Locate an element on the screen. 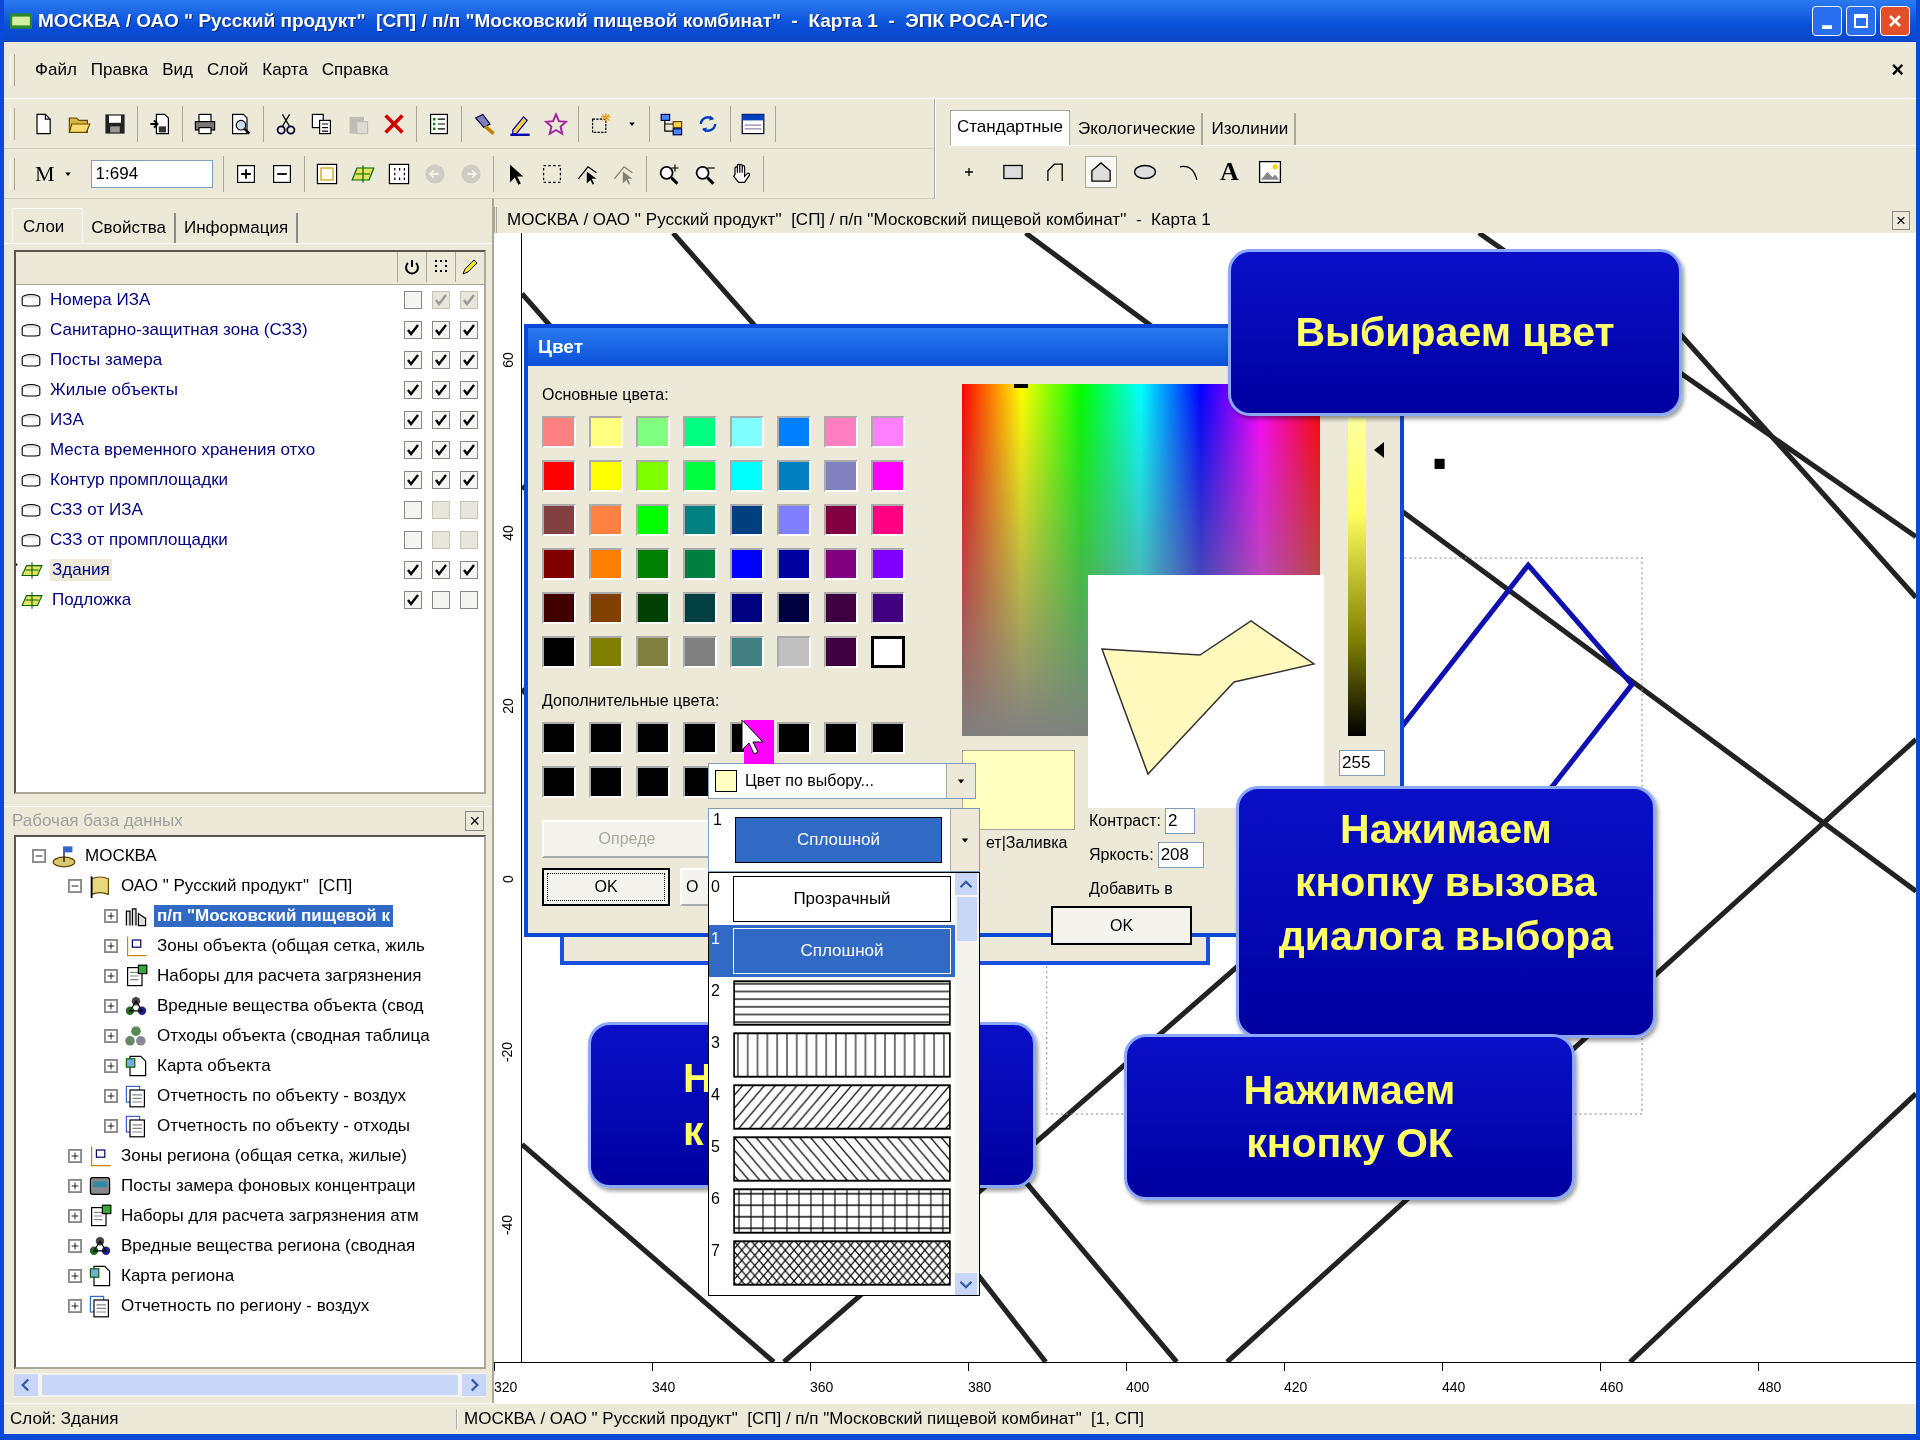 This screenshot has width=1920, height=1440. star-icon is located at coordinates (556, 123).